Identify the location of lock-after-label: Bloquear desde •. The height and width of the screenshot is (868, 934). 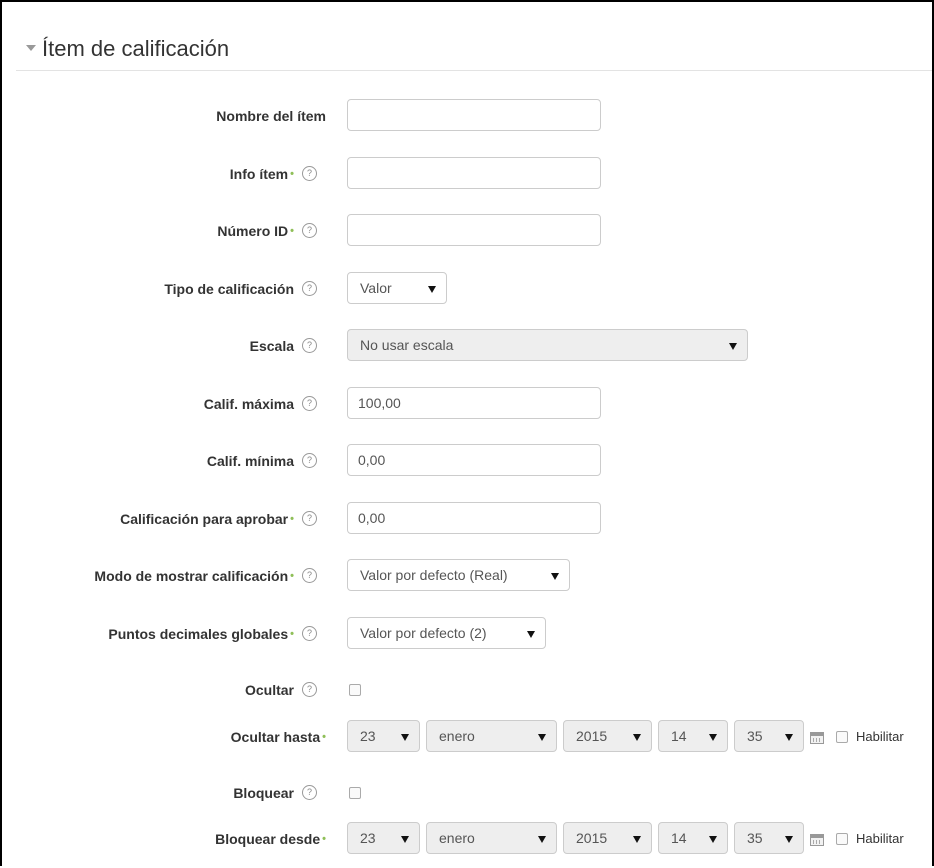
(270, 839).